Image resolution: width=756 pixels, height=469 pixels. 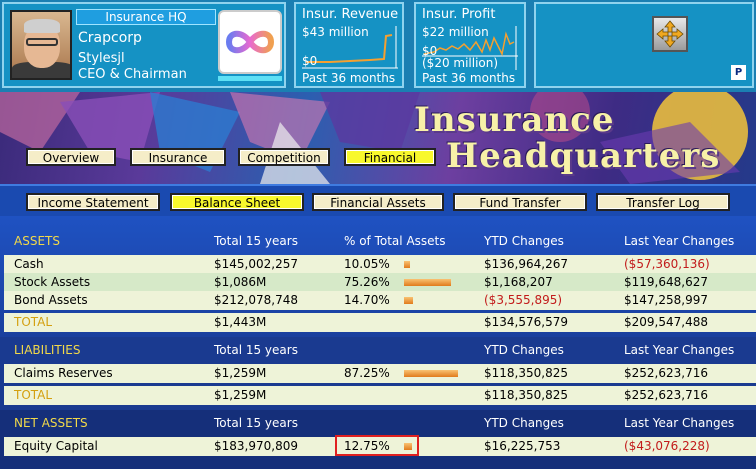 I want to click on row-last: ($43,076,228), so click(x=667, y=446).